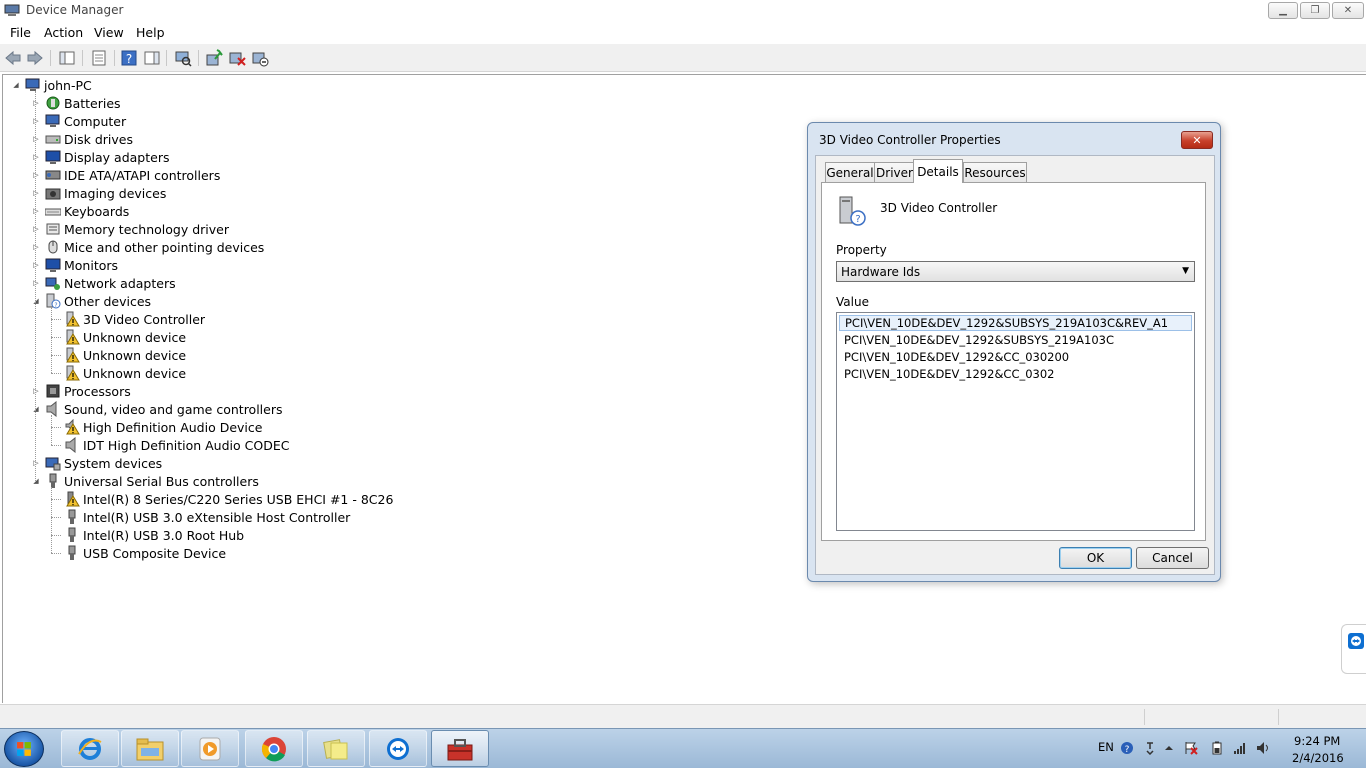 The image size is (1366, 768). I want to click on tree-root-computer: ◢ john-PC, so click(51, 85).